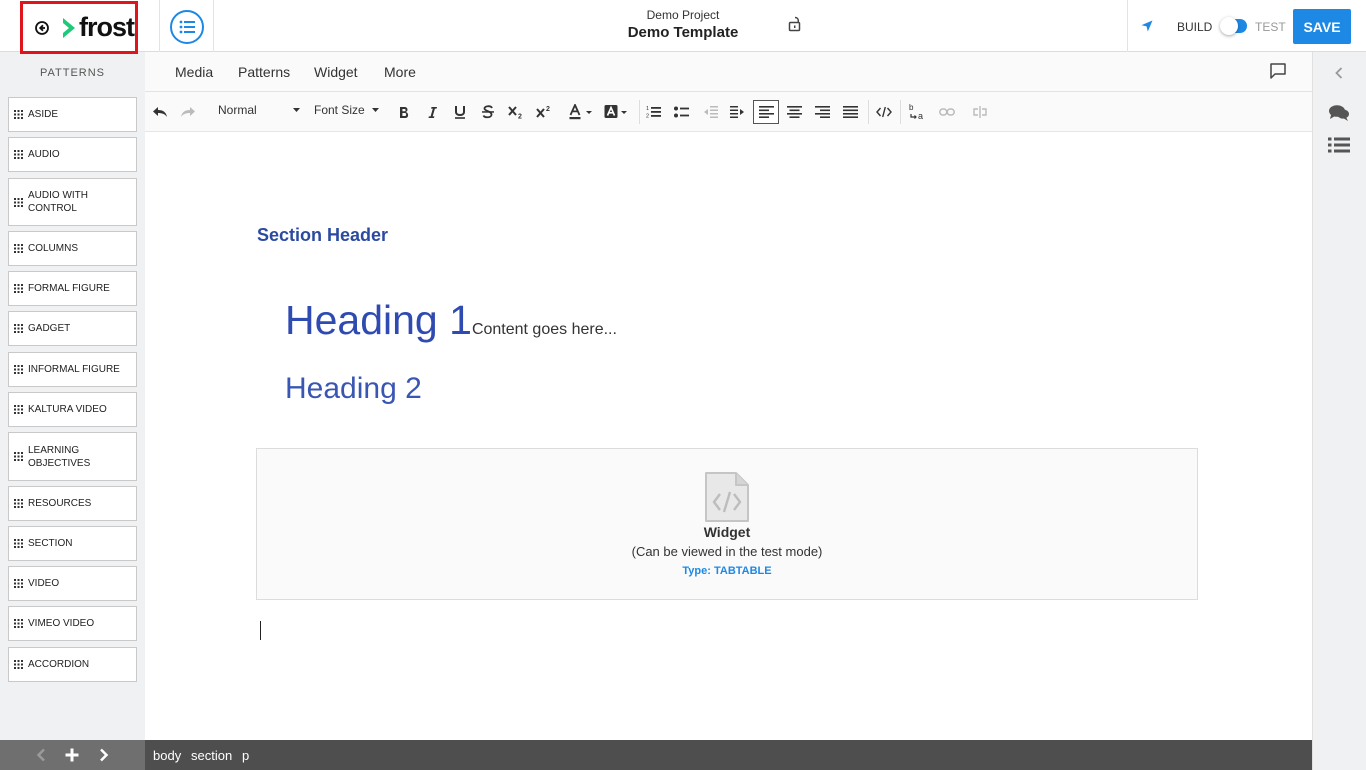 This screenshot has width=1366, height=770. I want to click on pattern-label: COLUMNS, so click(53, 248).